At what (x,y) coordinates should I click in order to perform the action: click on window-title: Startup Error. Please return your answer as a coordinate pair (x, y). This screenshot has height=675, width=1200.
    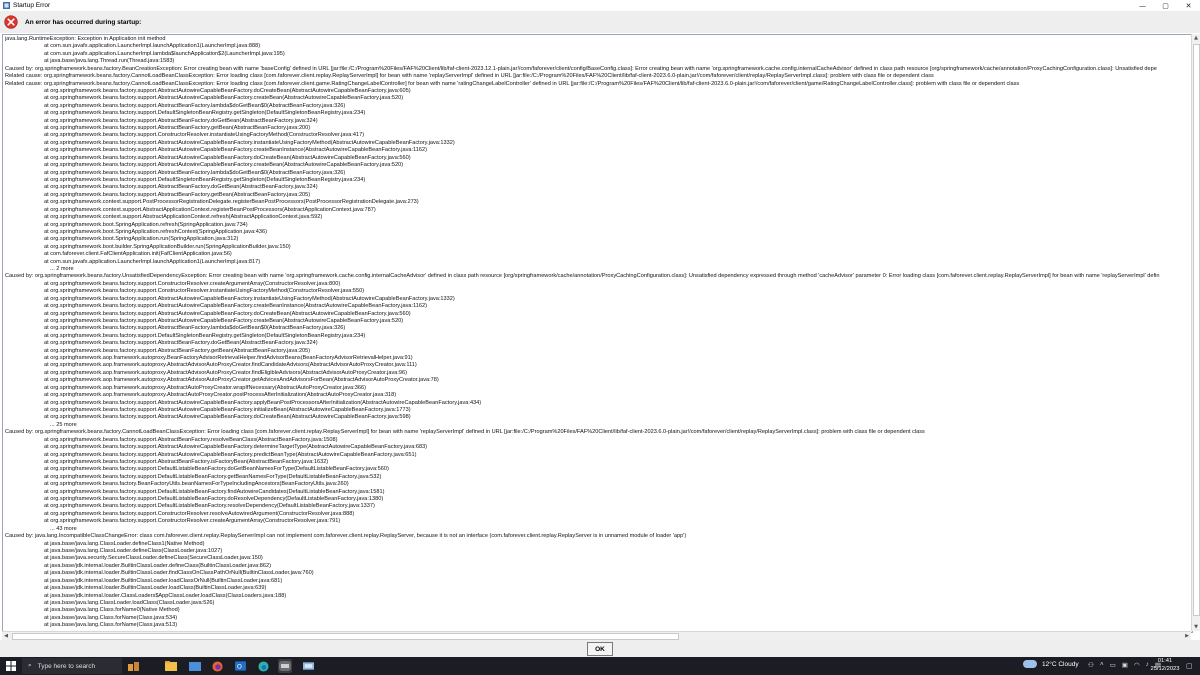
    Looking at the image, I should click on (32, 5).